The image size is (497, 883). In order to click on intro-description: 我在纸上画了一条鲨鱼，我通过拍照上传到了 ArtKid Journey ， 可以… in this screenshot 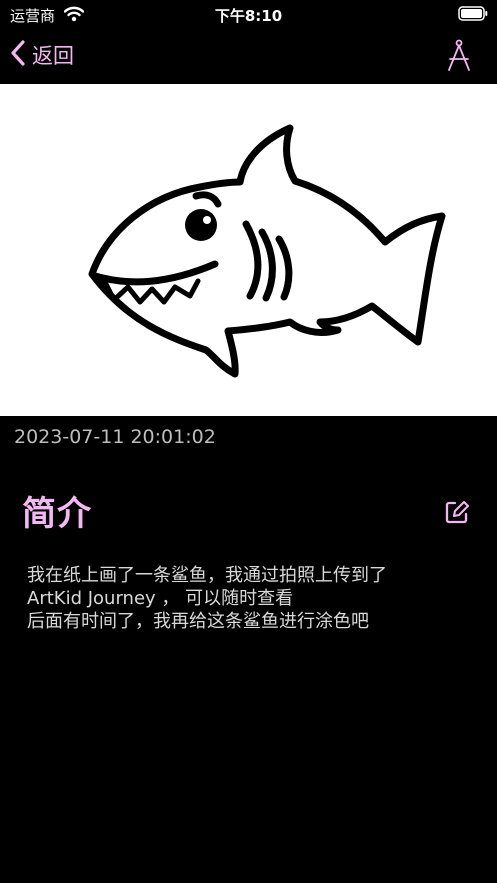, I will do `click(252, 598)`.